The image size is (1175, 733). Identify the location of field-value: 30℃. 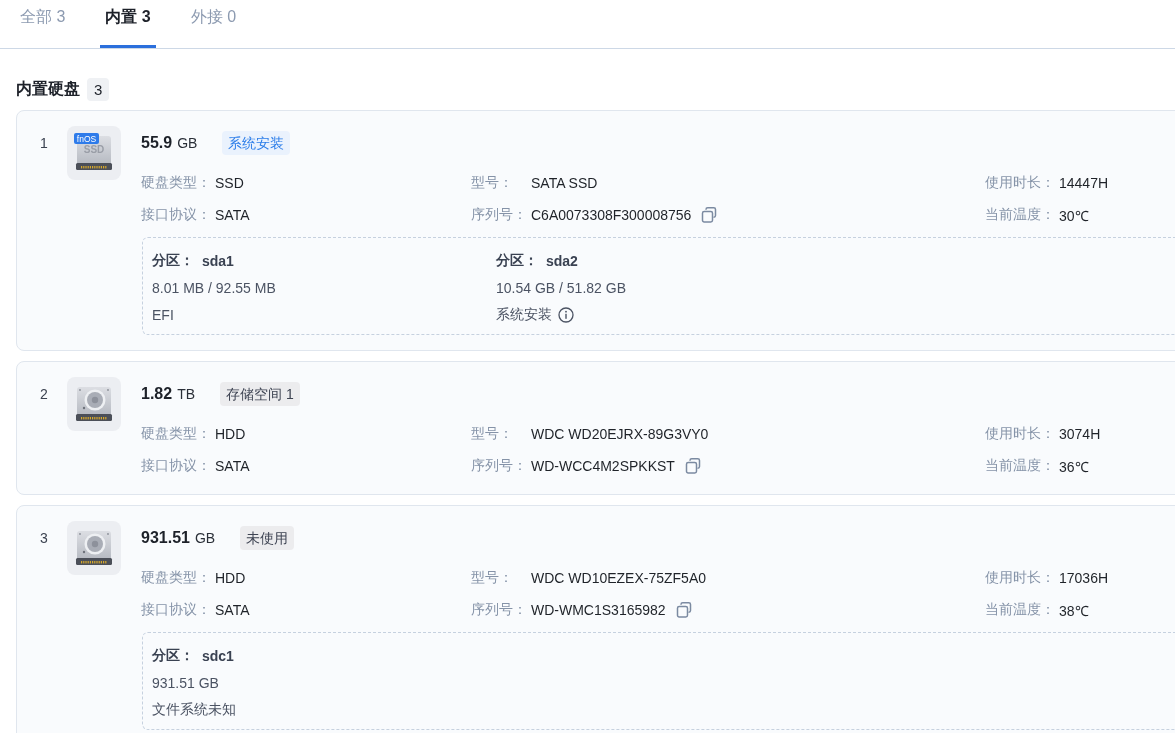
(1074, 215).